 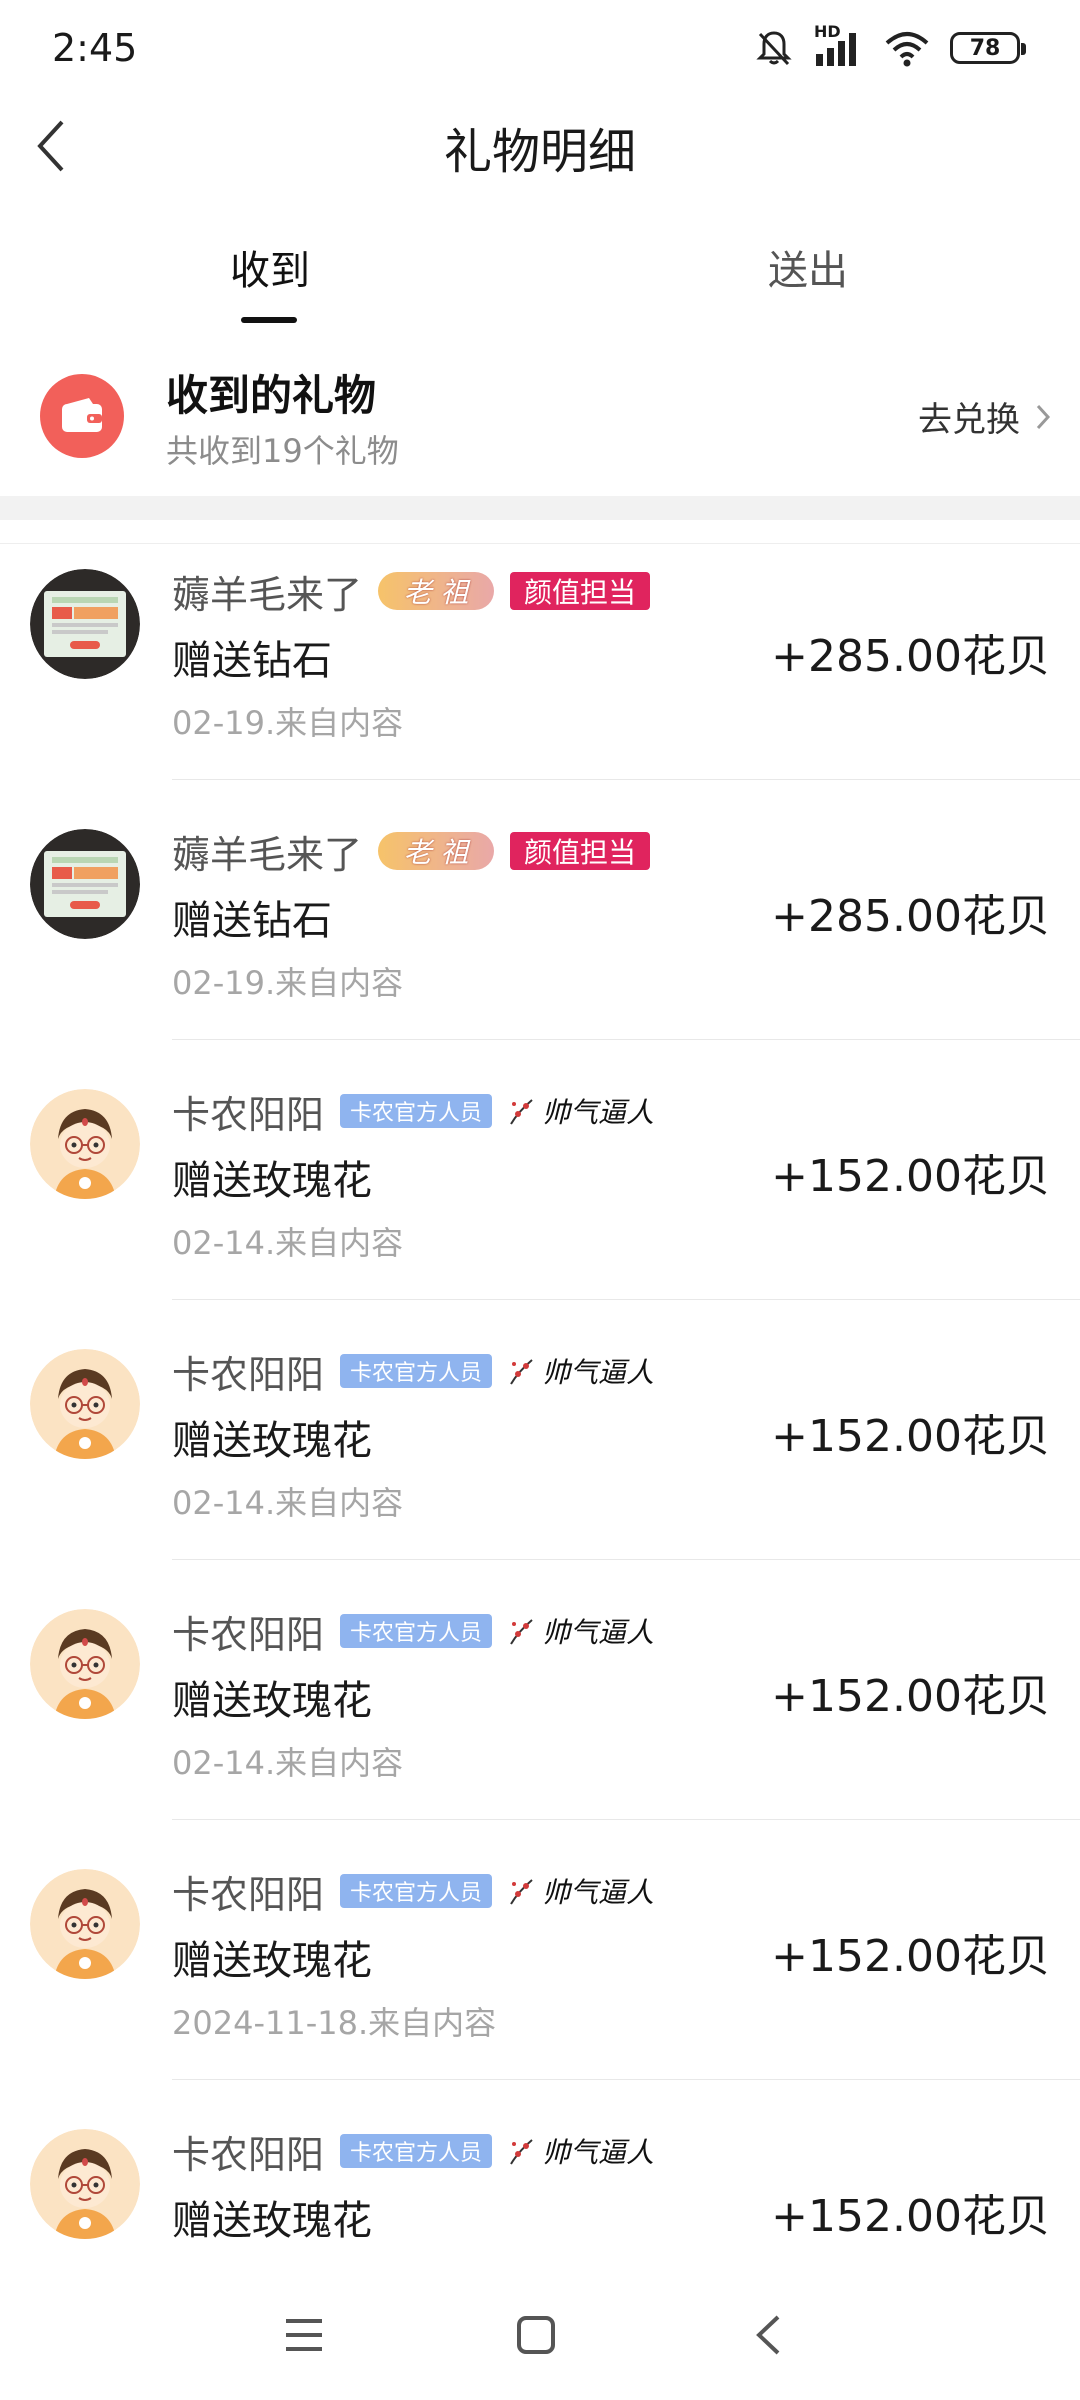 I want to click on tab-sent: 送出, so click(x=808, y=267).